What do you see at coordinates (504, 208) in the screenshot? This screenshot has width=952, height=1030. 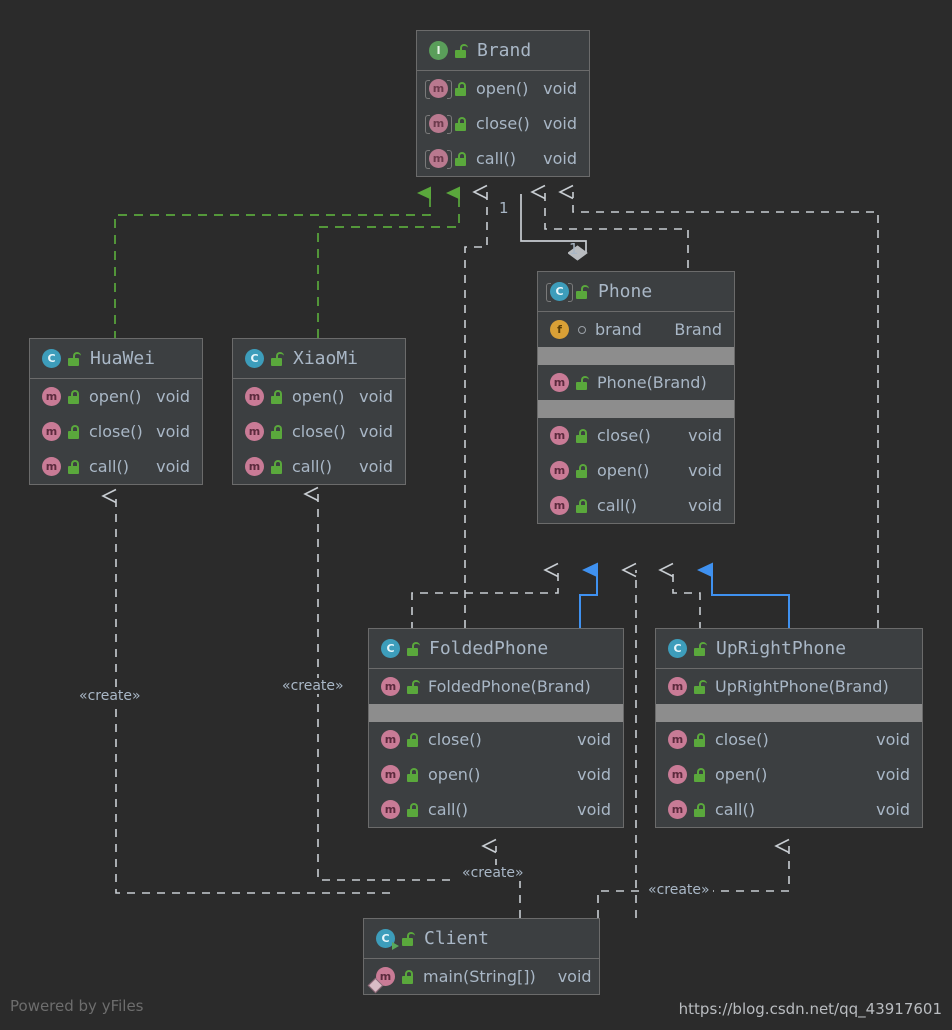 I see `multiplicity-brand-end: 1` at bounding box center [504, 208].